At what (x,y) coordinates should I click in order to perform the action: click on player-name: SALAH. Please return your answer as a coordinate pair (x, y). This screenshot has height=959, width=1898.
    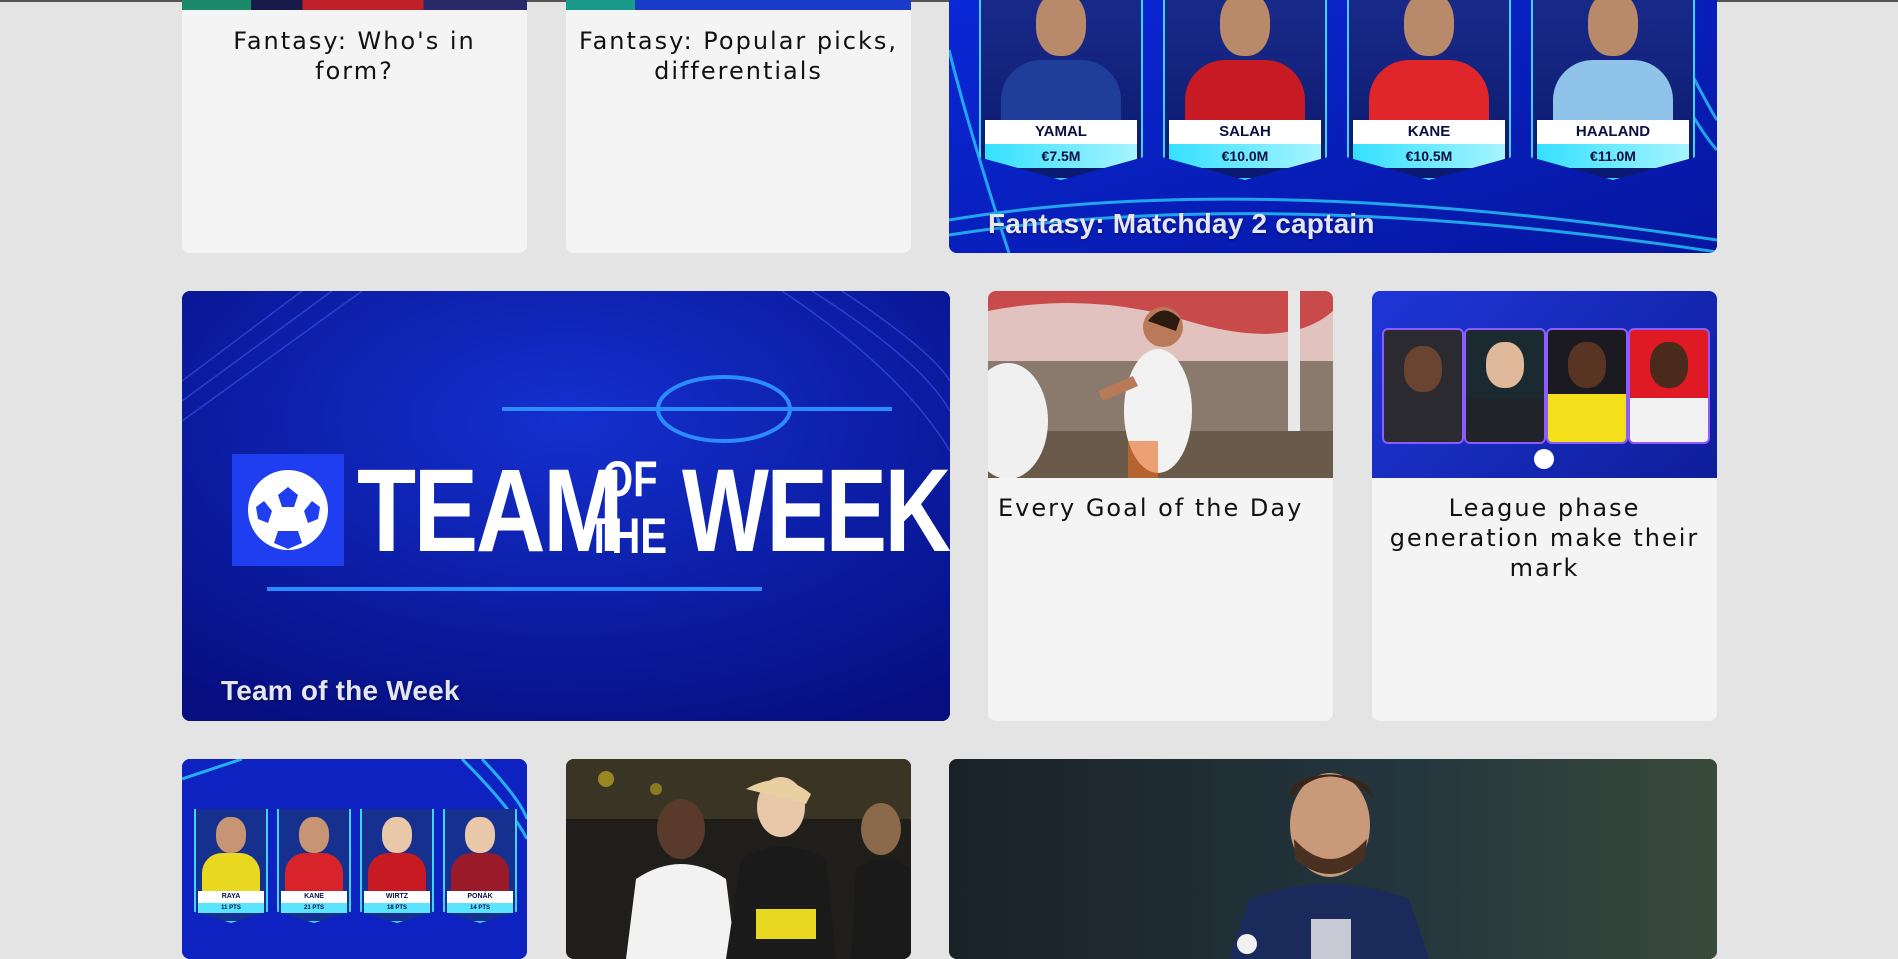
    Looking at the image, I should click on (1245, 132).